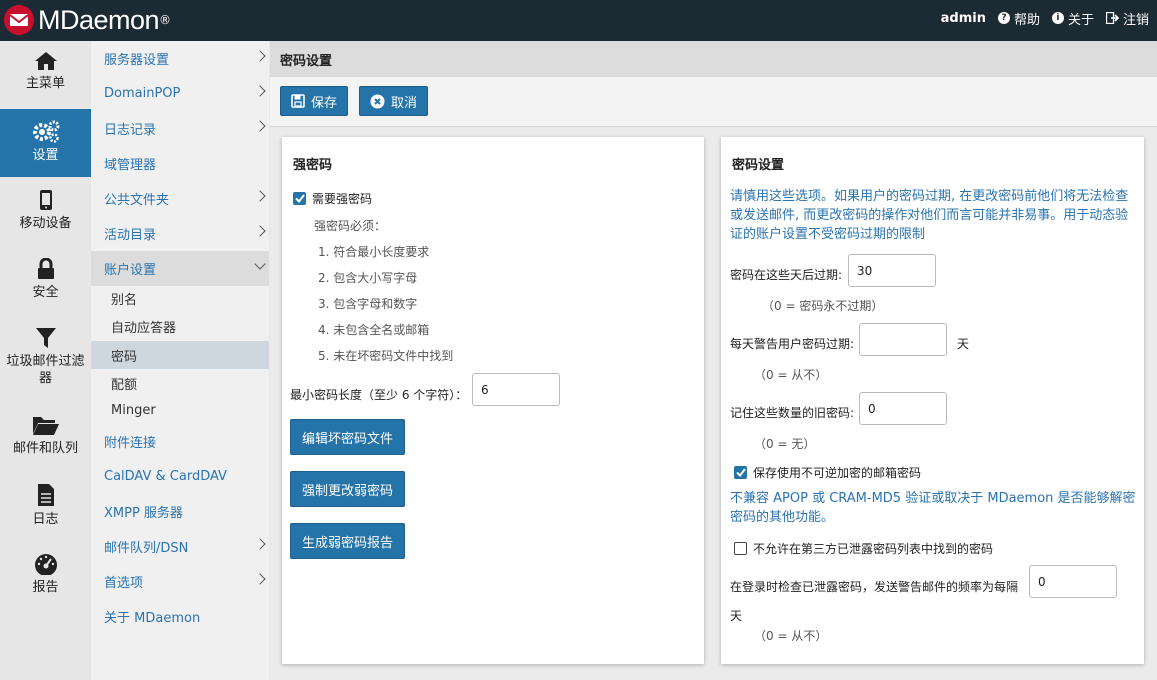  Describe the element at coordinates (146, 548) in the screenshot. I see `submenu-label: 邮件队列/DSN` at that location.